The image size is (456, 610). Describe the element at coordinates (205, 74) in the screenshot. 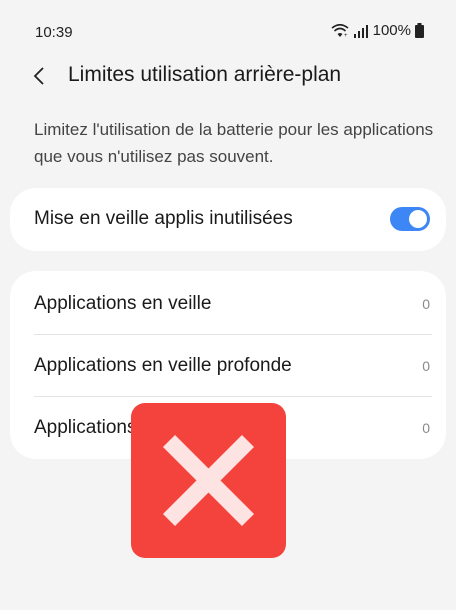

I see `page-title: Limites utilisation arrière-plan` at that location.